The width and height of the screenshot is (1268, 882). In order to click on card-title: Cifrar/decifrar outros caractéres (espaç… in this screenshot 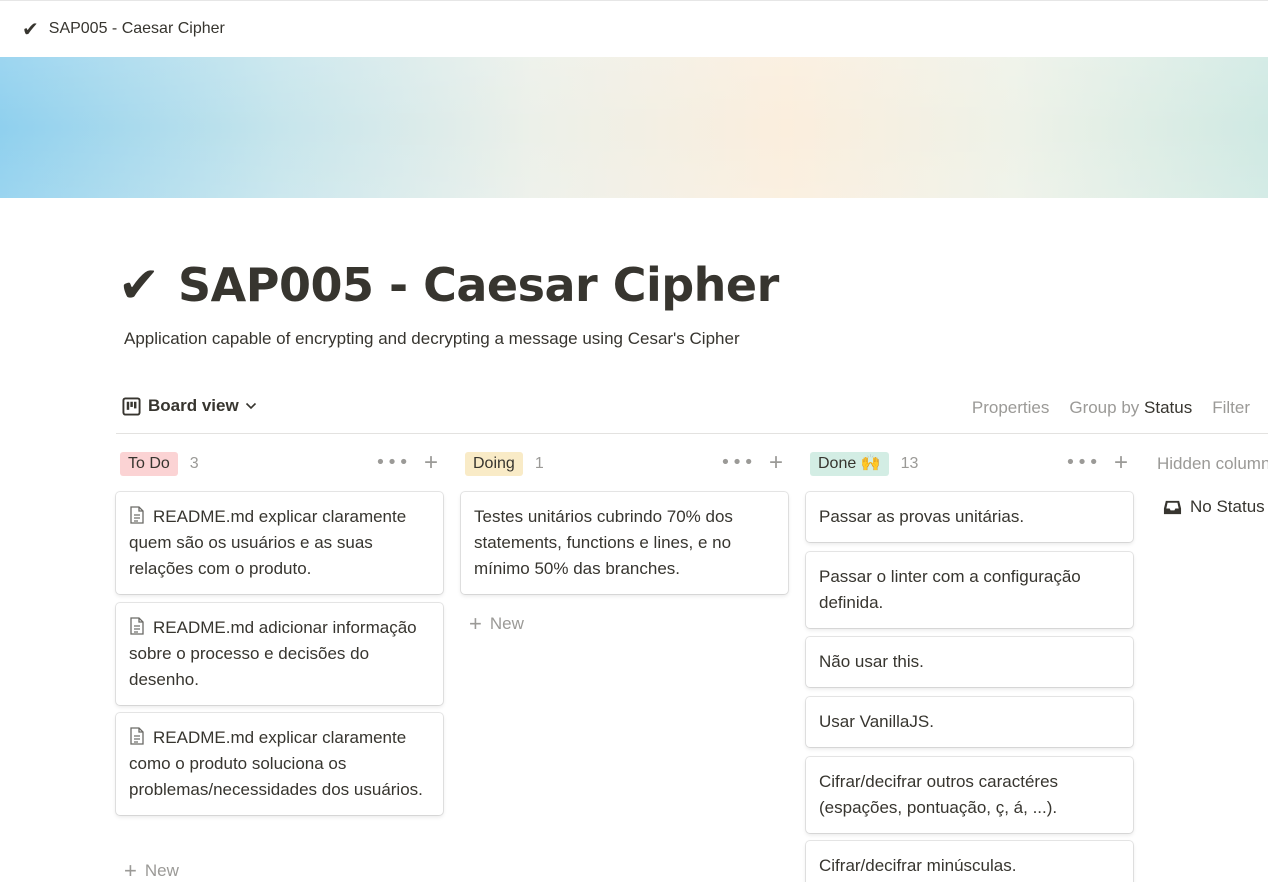, I will do `click(939, 794)`.